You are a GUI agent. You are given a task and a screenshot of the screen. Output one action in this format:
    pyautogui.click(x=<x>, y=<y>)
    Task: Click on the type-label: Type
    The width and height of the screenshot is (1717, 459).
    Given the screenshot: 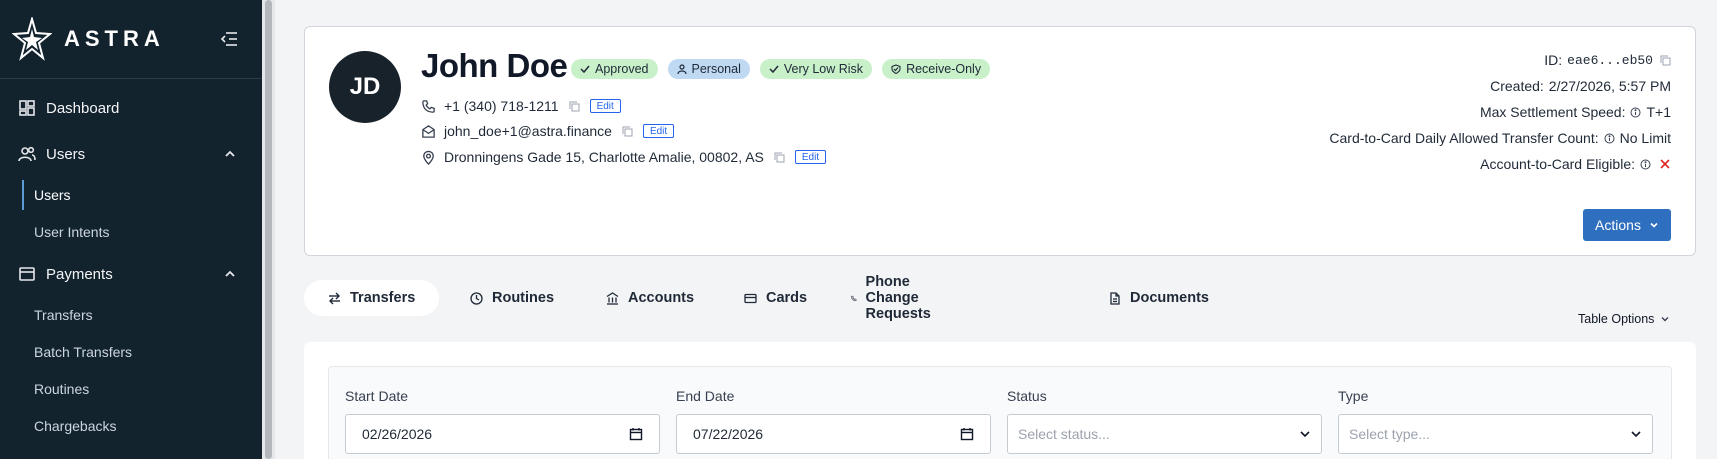 What is the action you would take?
    pyautogui.click(x=1353, y=396)
    